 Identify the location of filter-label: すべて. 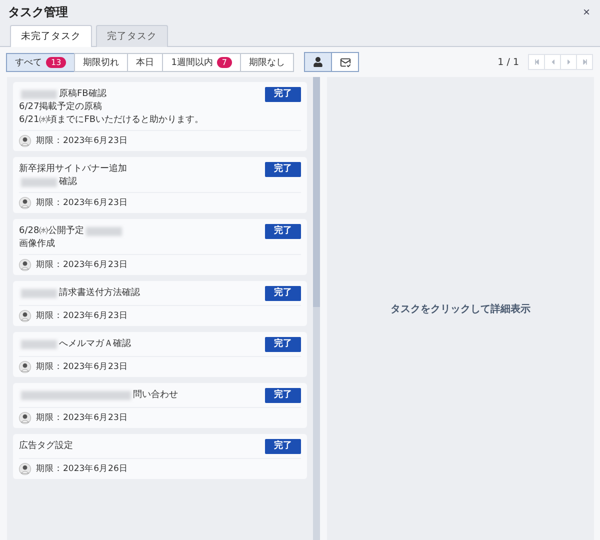
(28, 62).